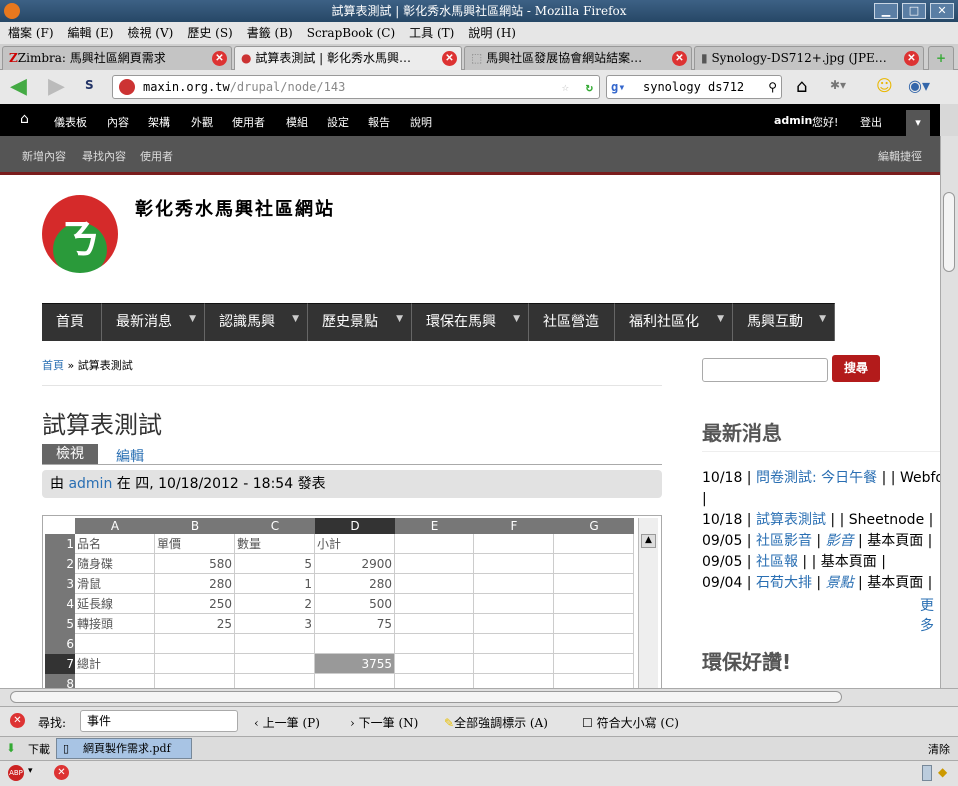  What do you see at coordinates (44, 156) in the screenshot?
I see `shortcut-add-content: 新增內容` at bounding box center [44, 156].